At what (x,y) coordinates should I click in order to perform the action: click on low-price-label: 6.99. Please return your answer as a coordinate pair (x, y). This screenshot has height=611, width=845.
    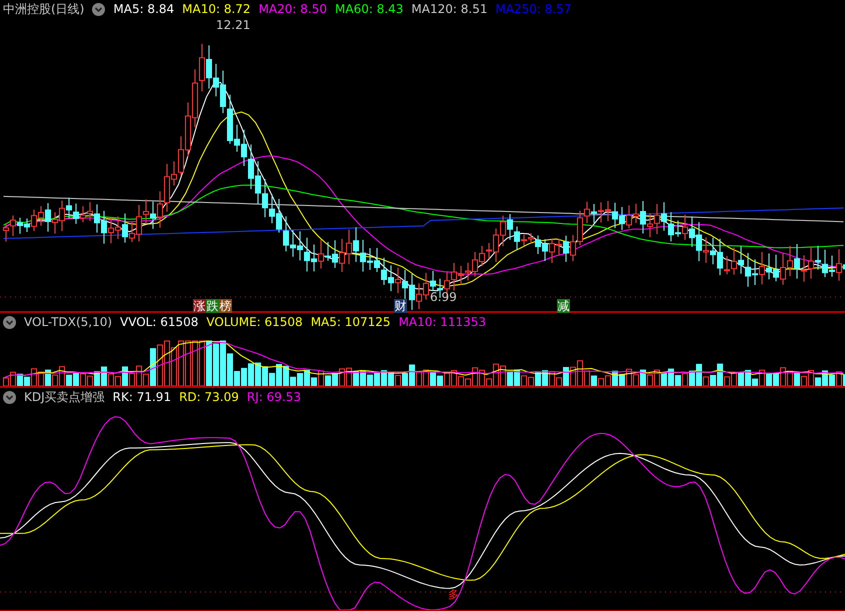
    Looking at the image, I should click on (443, 297).